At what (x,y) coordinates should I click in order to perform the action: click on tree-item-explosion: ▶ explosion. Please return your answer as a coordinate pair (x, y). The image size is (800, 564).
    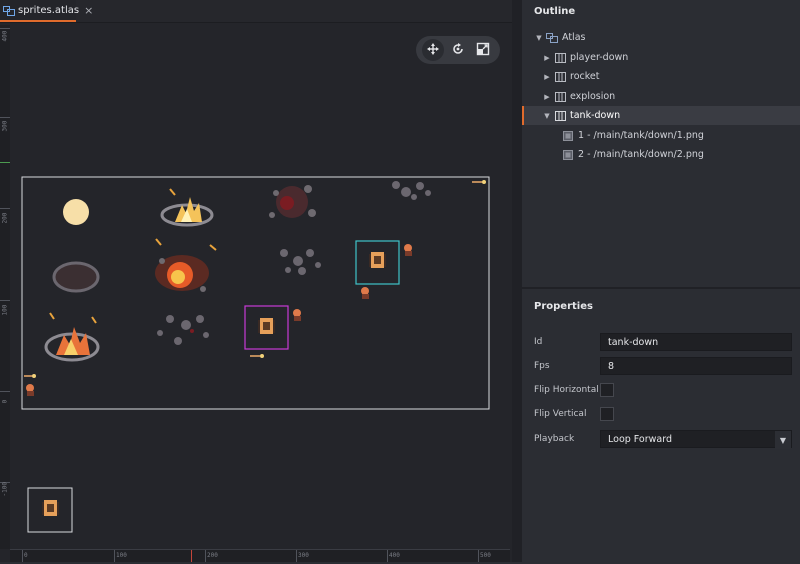
    Looking at the image, I should click on (661, 96).